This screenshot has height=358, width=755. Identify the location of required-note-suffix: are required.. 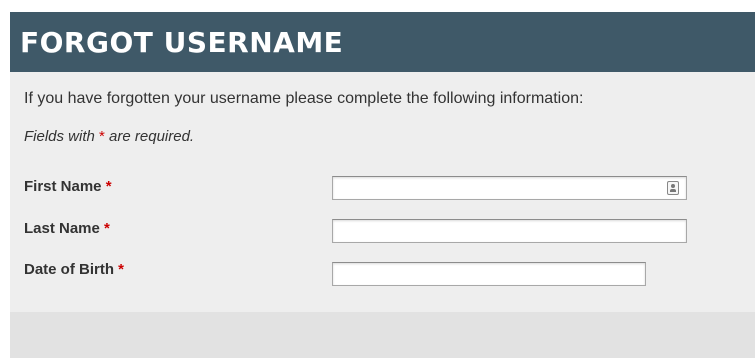
(149, 136).